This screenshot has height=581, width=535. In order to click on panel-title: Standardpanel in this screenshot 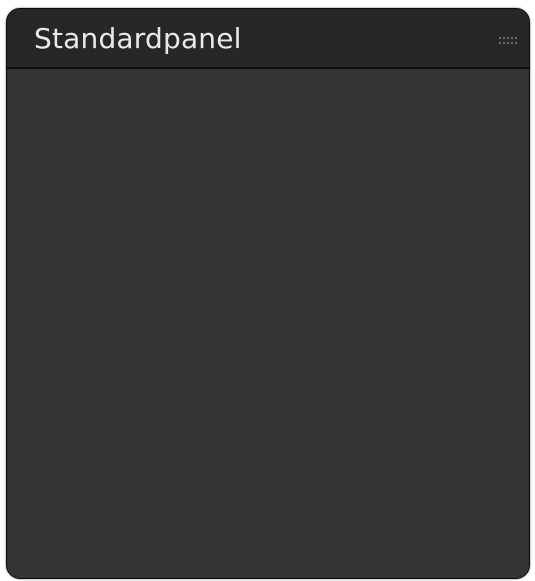, I will do `click(138, 38)`.